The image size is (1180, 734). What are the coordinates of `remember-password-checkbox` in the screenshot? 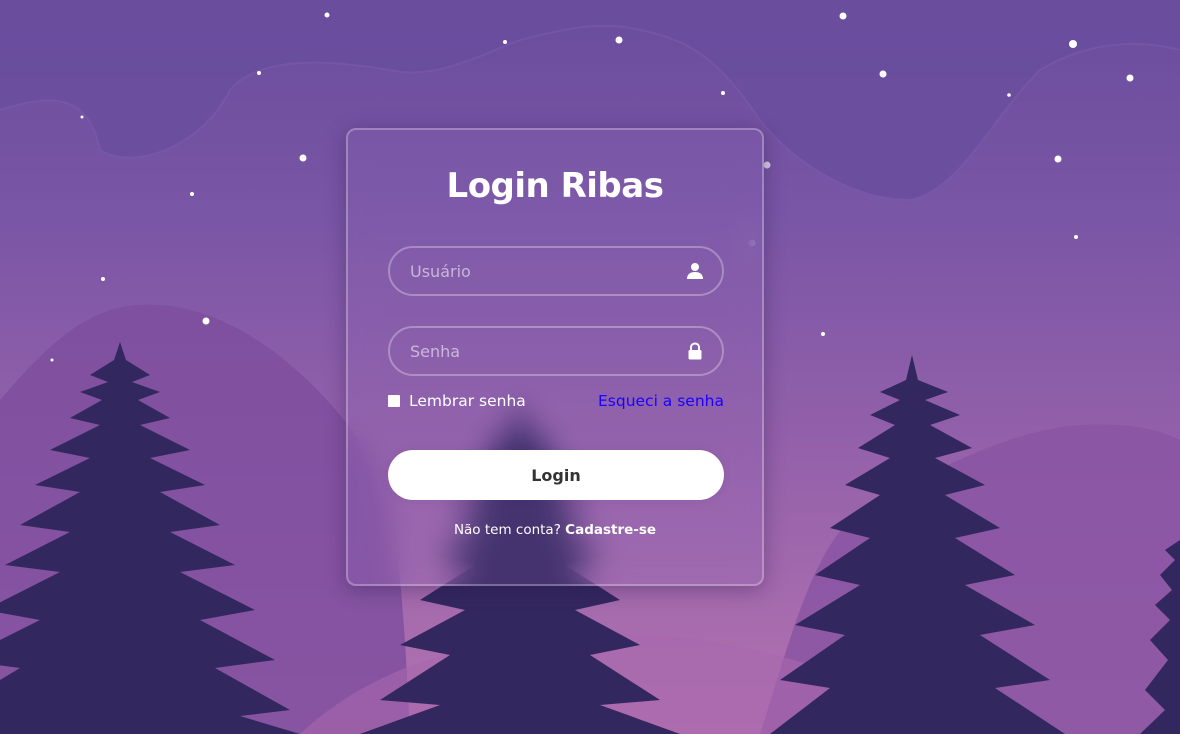 It's located at (394, 401).